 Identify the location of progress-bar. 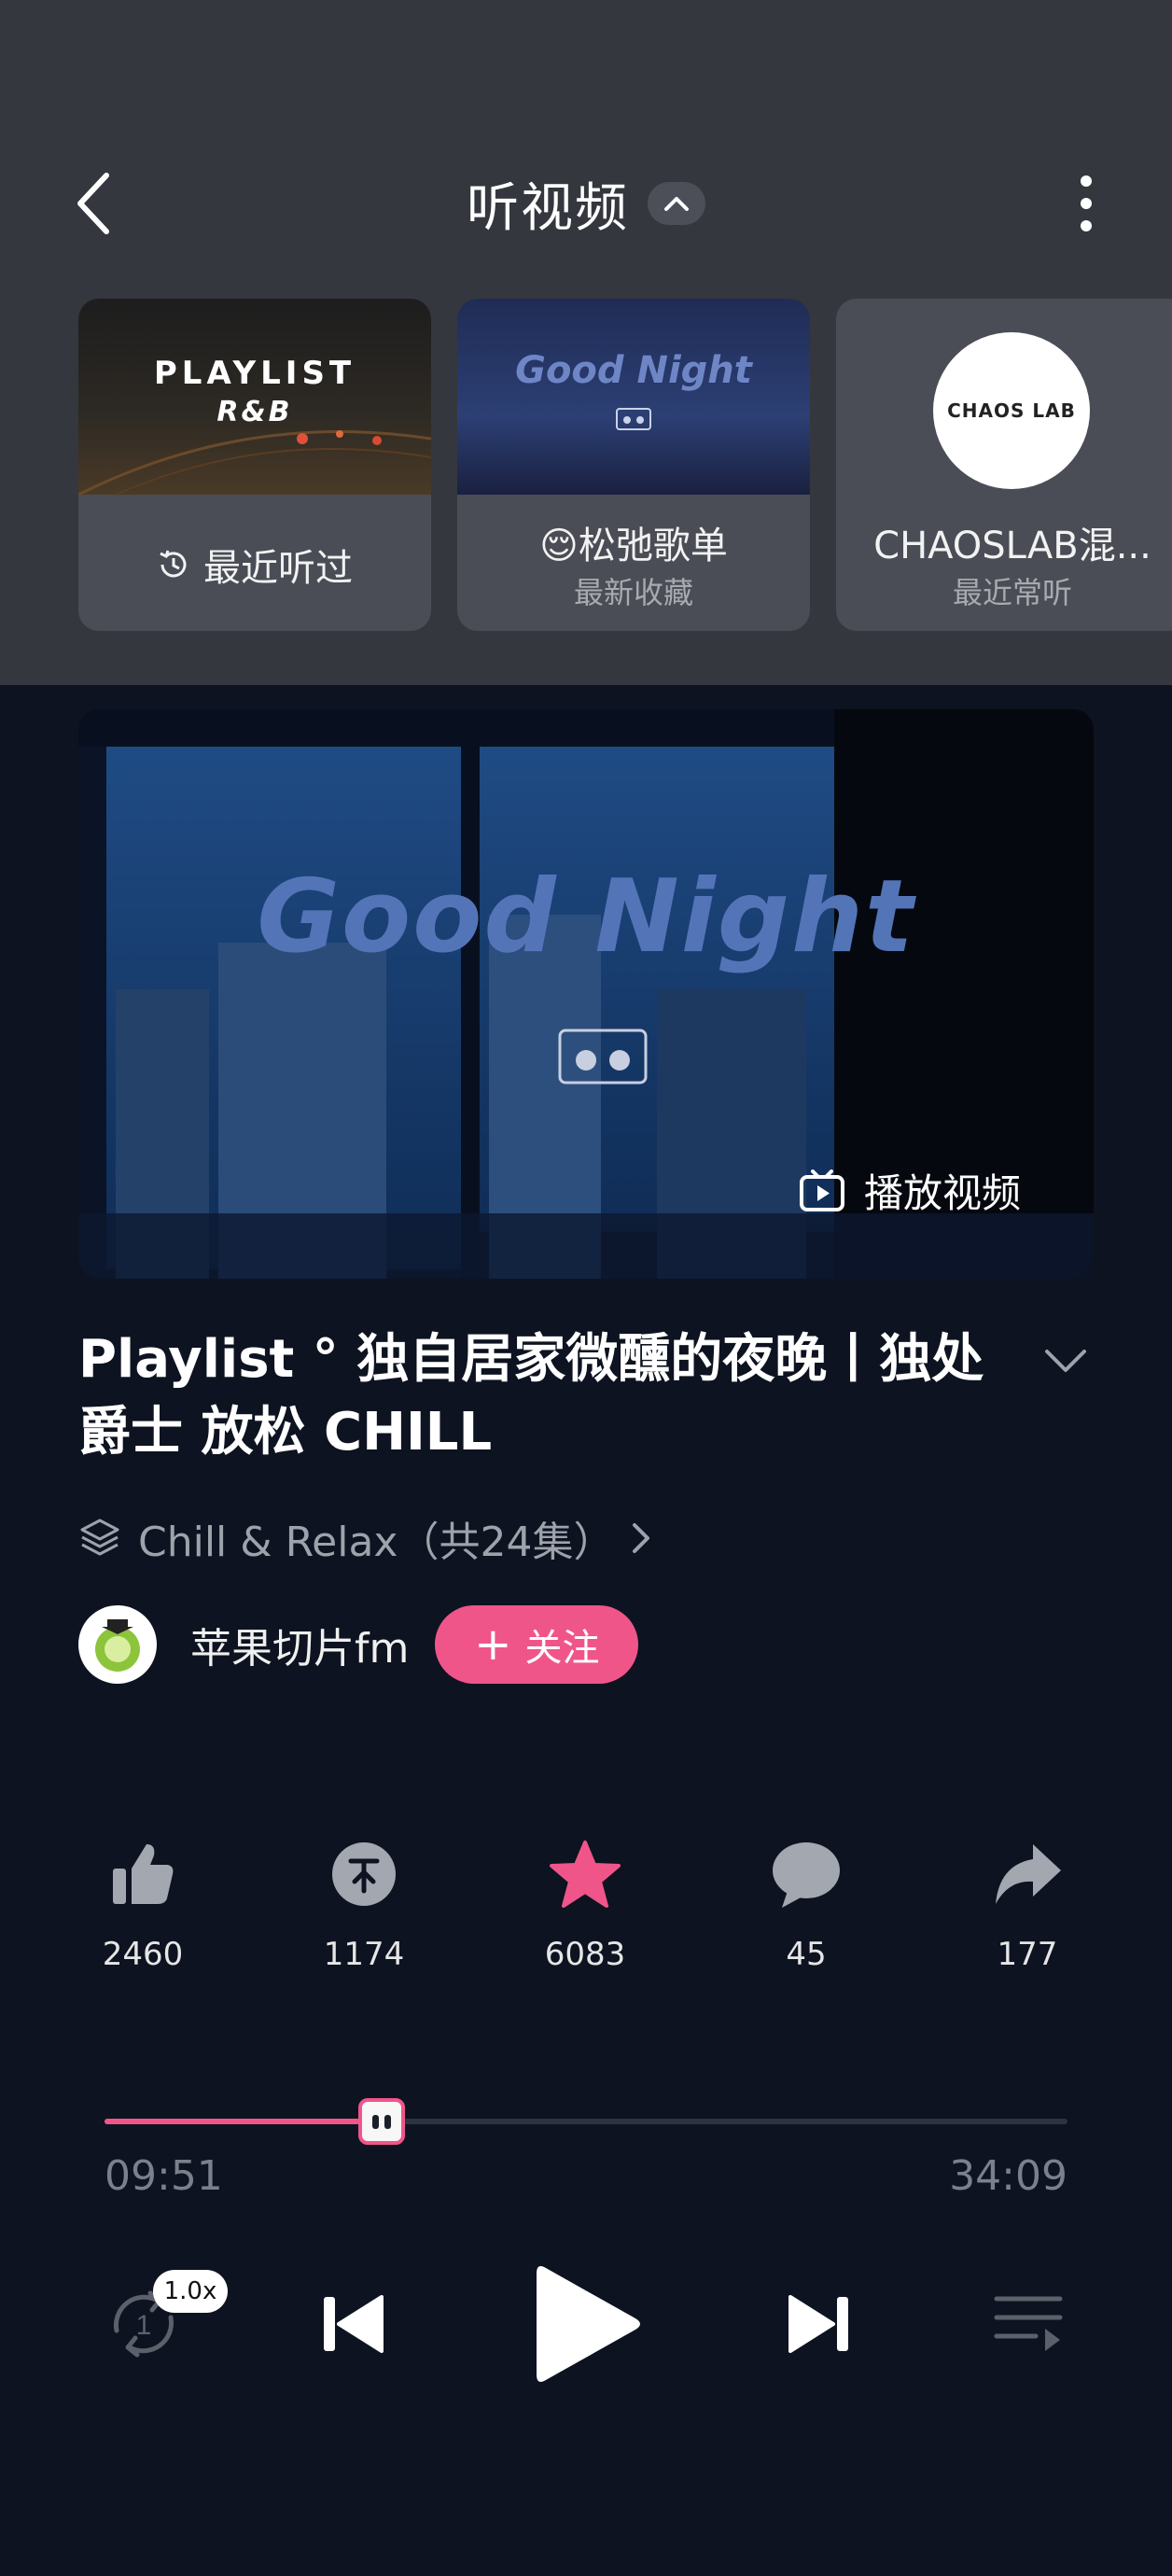
(586, 2121).